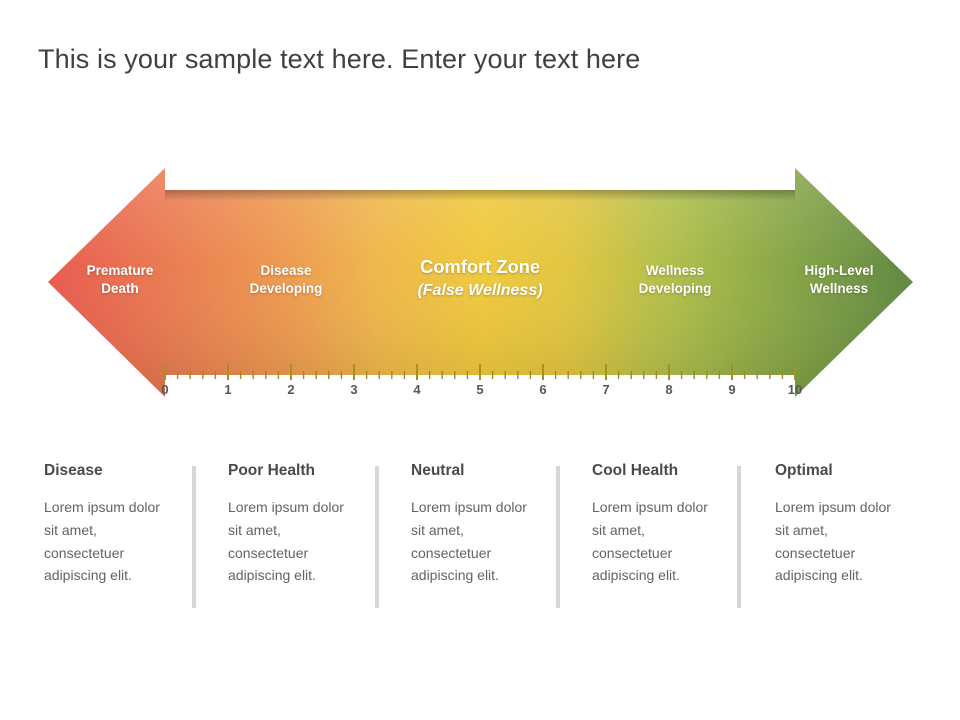 Image resolution: width=960 pixels, height=720 pixels. Describe the element at coordinates (228, 389) in the screenshot. I see `ruler-tick-label: 1` at that location.